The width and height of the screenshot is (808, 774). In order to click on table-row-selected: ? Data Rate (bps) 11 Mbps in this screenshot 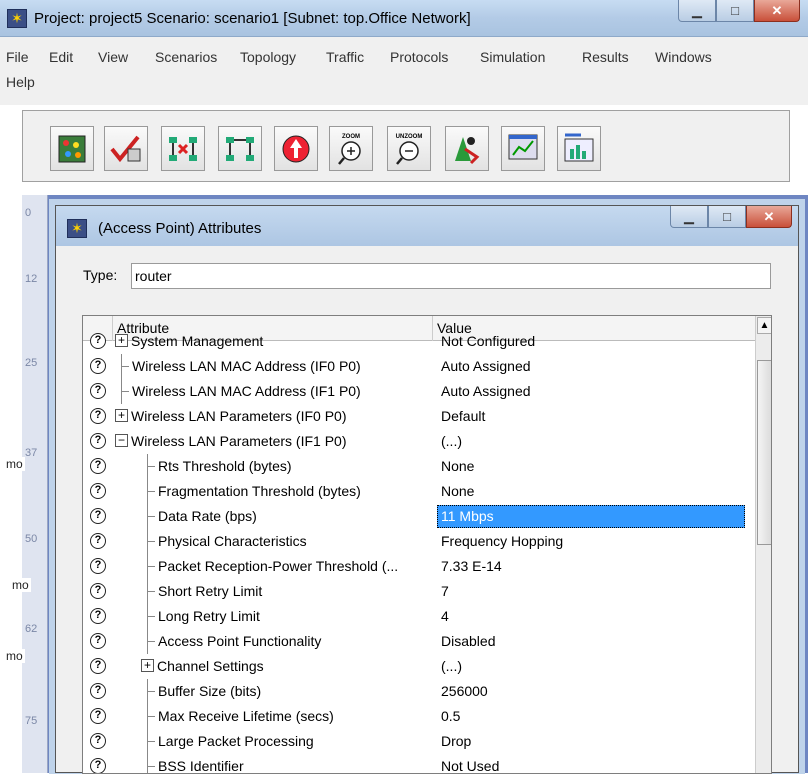, I will do `click(419, 516)`.